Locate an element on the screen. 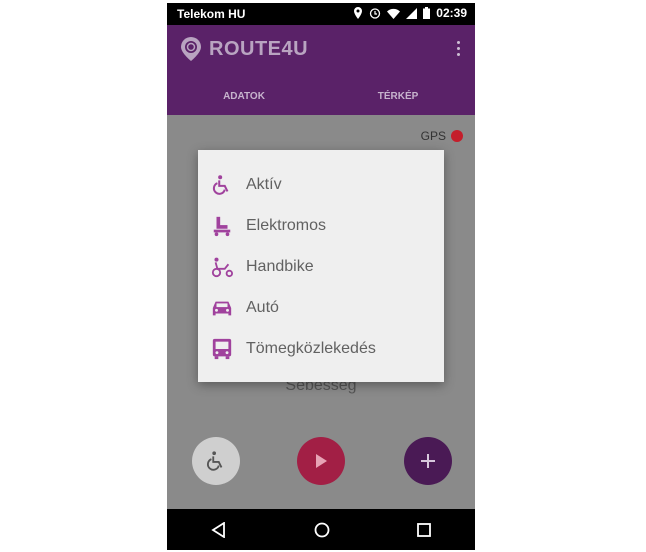  add-button is located at coordinates (428, 461).